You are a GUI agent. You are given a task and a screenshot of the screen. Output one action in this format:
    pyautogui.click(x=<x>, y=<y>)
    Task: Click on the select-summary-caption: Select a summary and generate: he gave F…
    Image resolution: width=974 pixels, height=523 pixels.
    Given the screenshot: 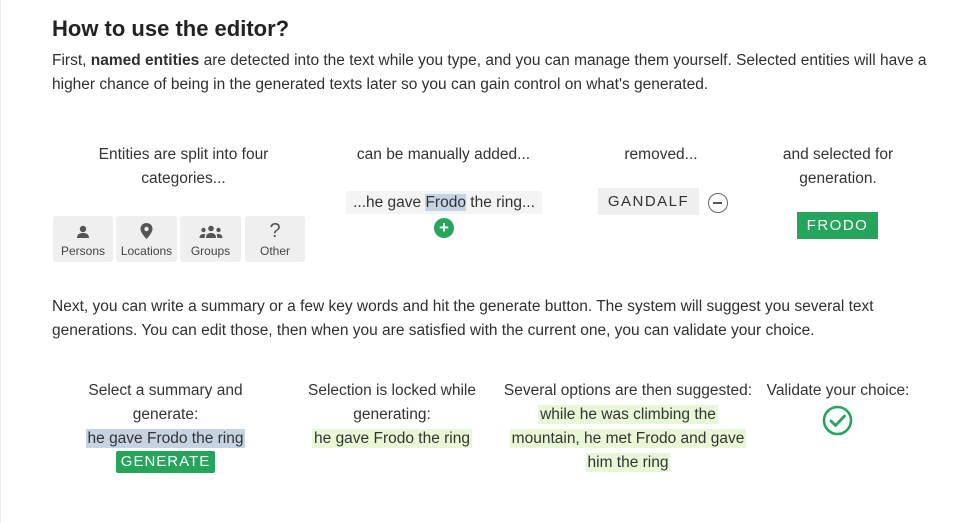 What is the action you would take?
    pyautogui.click(x=165, y=415)
    